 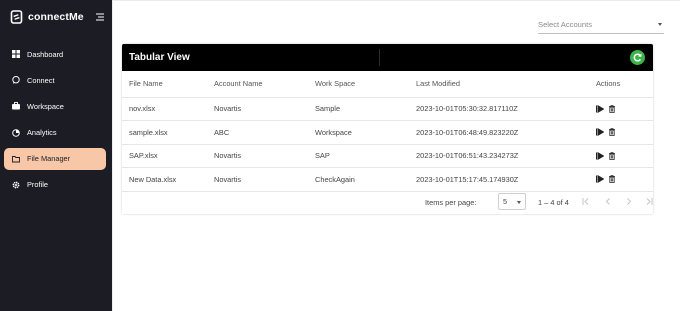 I want to click on dashboard-icon, so click(x=16, y=54).